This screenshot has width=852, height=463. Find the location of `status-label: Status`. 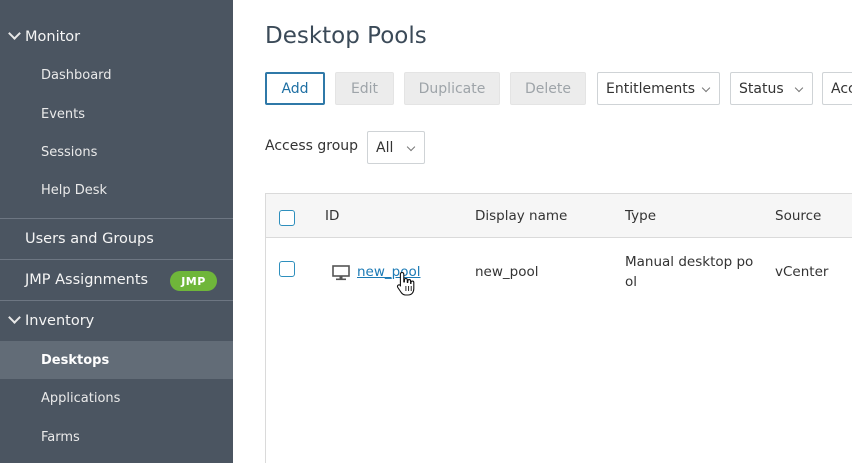

status-label: Status is located at coordinates (761, 88).